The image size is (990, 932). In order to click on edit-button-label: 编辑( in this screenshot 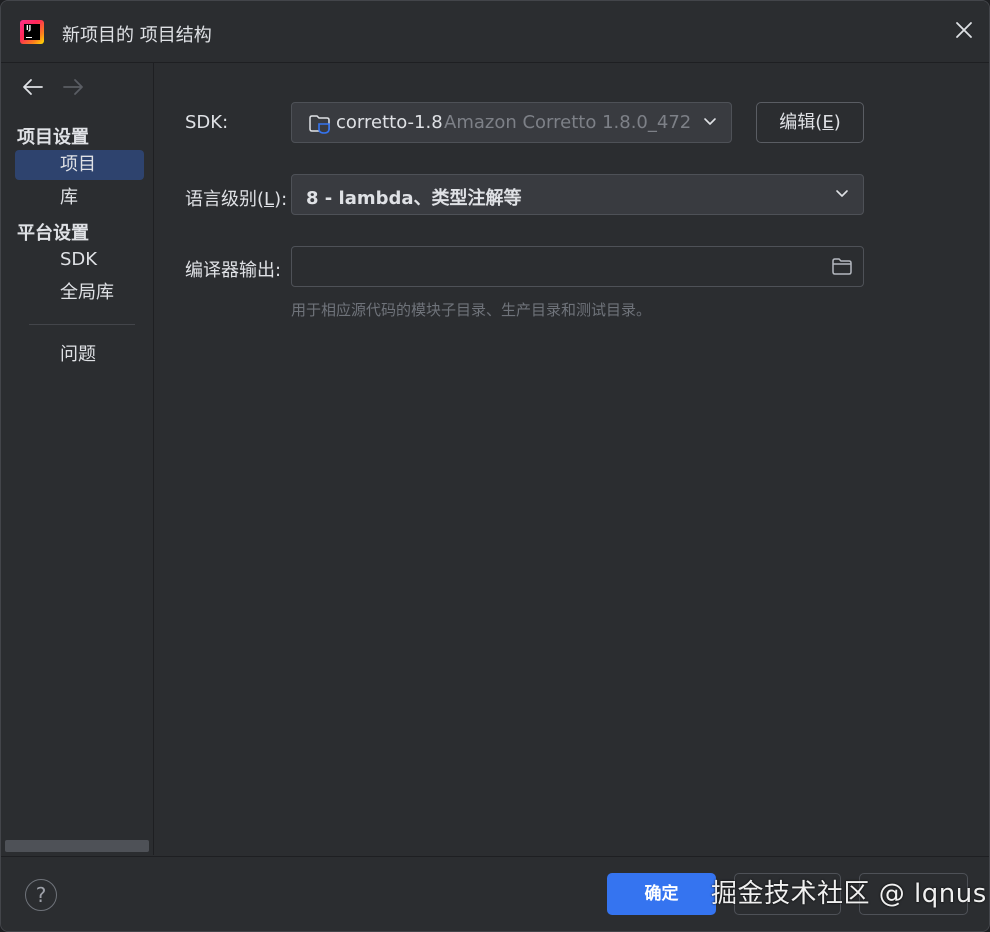, I will do `click(801, 122)`.